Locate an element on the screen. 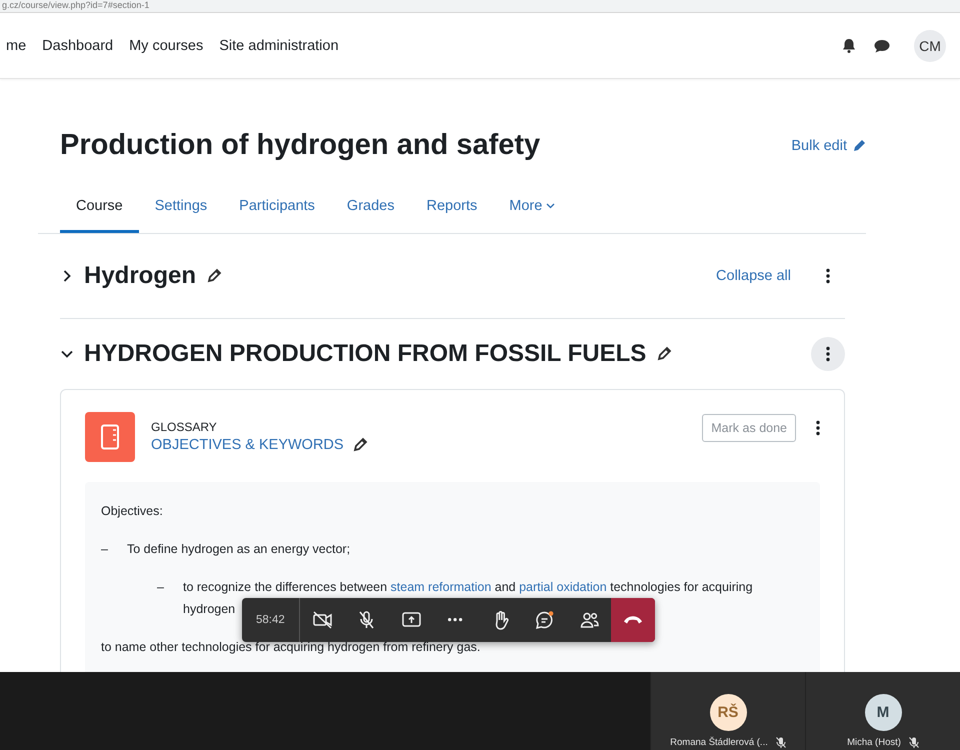 This screenshot has width=960, height=750. user-avatar: CM is located at coordinates (930, 46).